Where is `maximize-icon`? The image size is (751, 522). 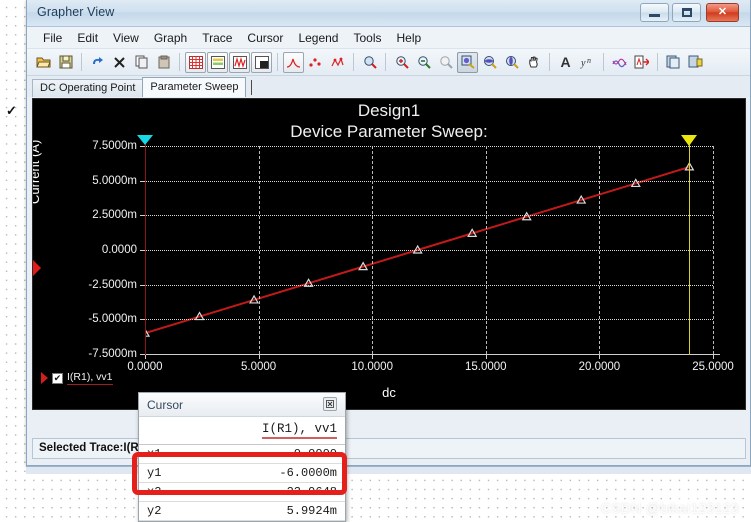
maximize-icon is located at coordinates (686, 12).